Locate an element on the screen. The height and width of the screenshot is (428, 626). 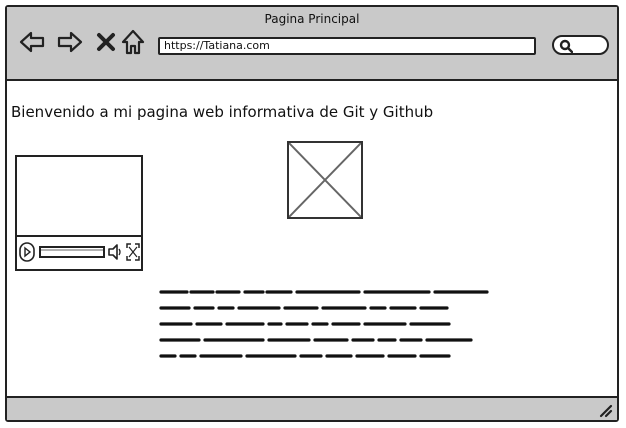
close-icon is located at coordinates (106, 42).